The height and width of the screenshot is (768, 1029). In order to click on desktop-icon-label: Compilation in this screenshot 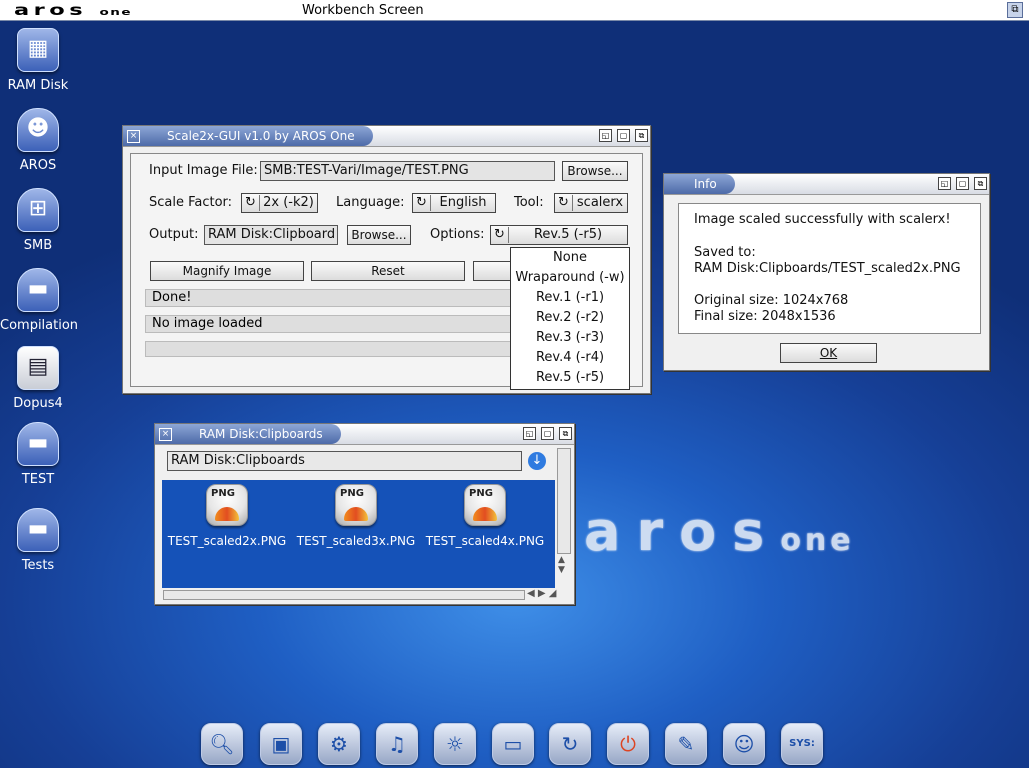, I will do `click(39, 325)`.